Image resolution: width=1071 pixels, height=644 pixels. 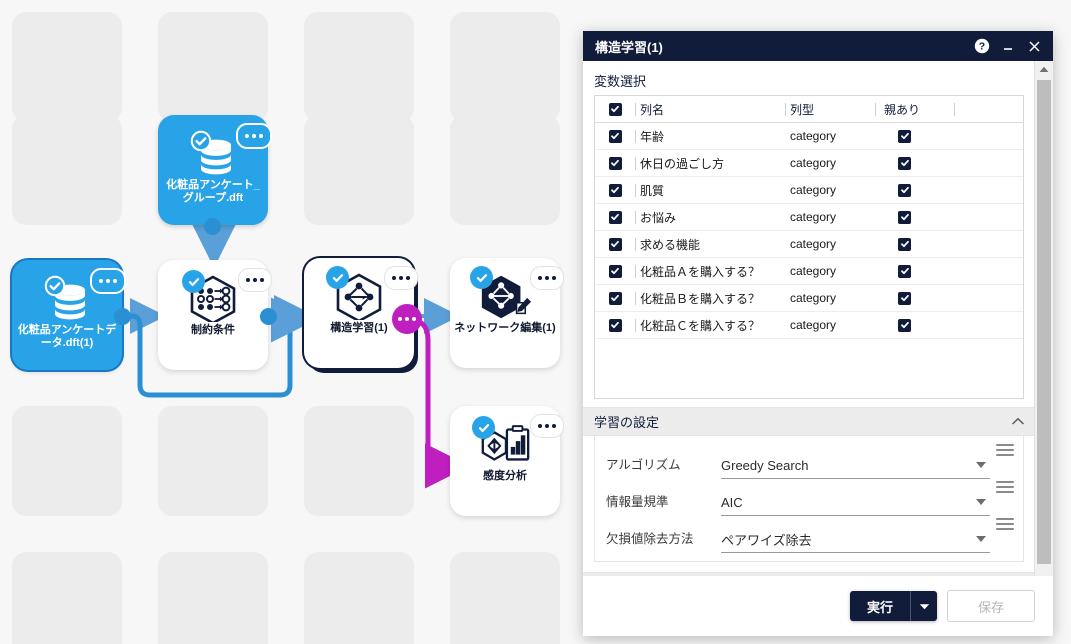 I want to click on column-header-name: 列名, so click(x=710, y=109).